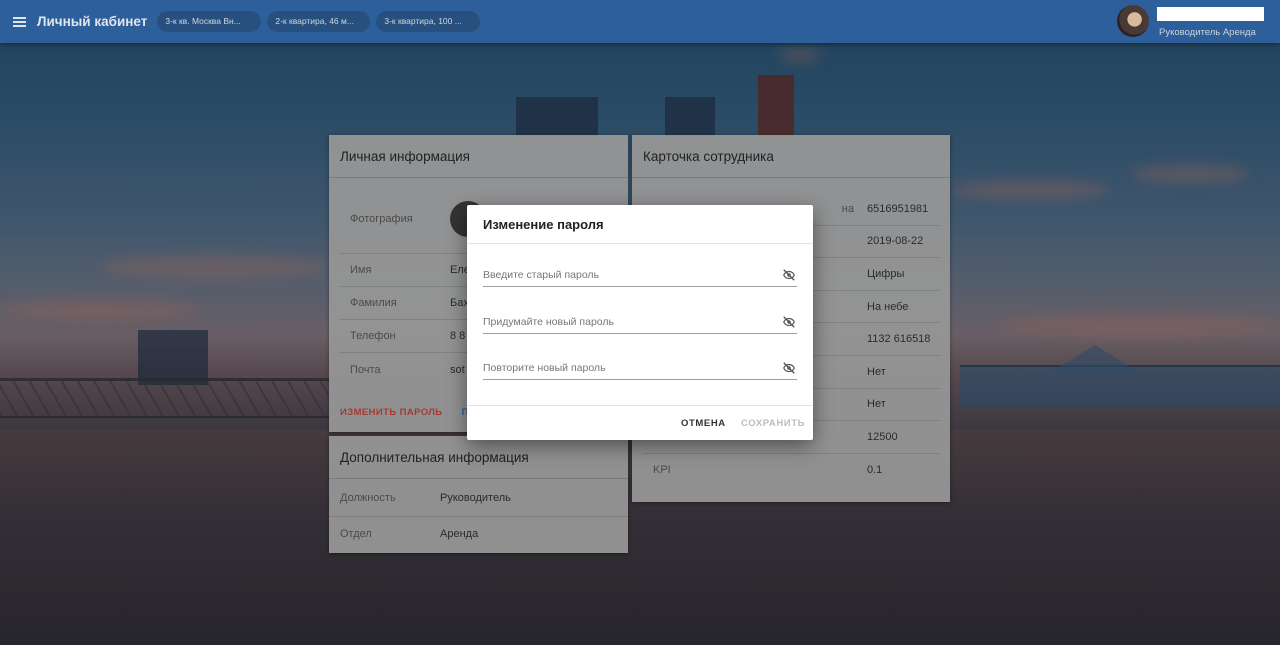 The height and width of the screenshot is (645, 1280). Describe the element at coordinates (899, 339) in the screenshot. I see `row-value: 1132 616518` at that location.